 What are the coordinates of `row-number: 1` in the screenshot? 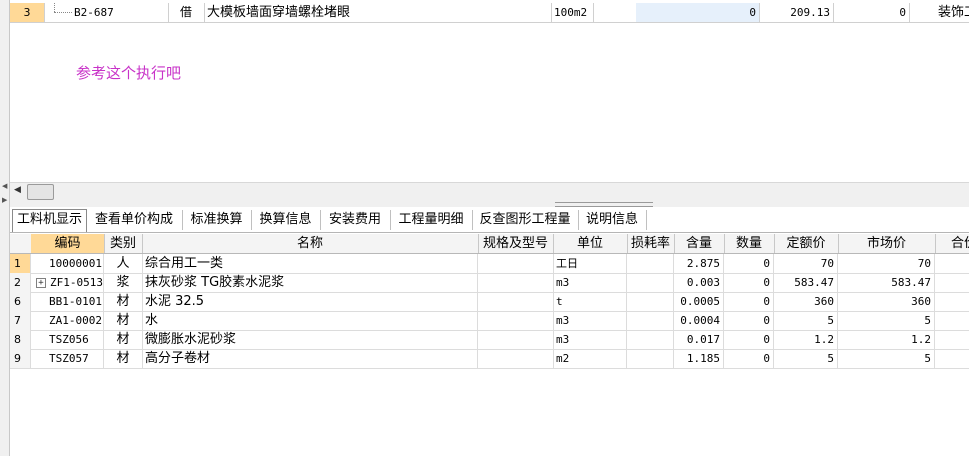 It's located at (20, 263).